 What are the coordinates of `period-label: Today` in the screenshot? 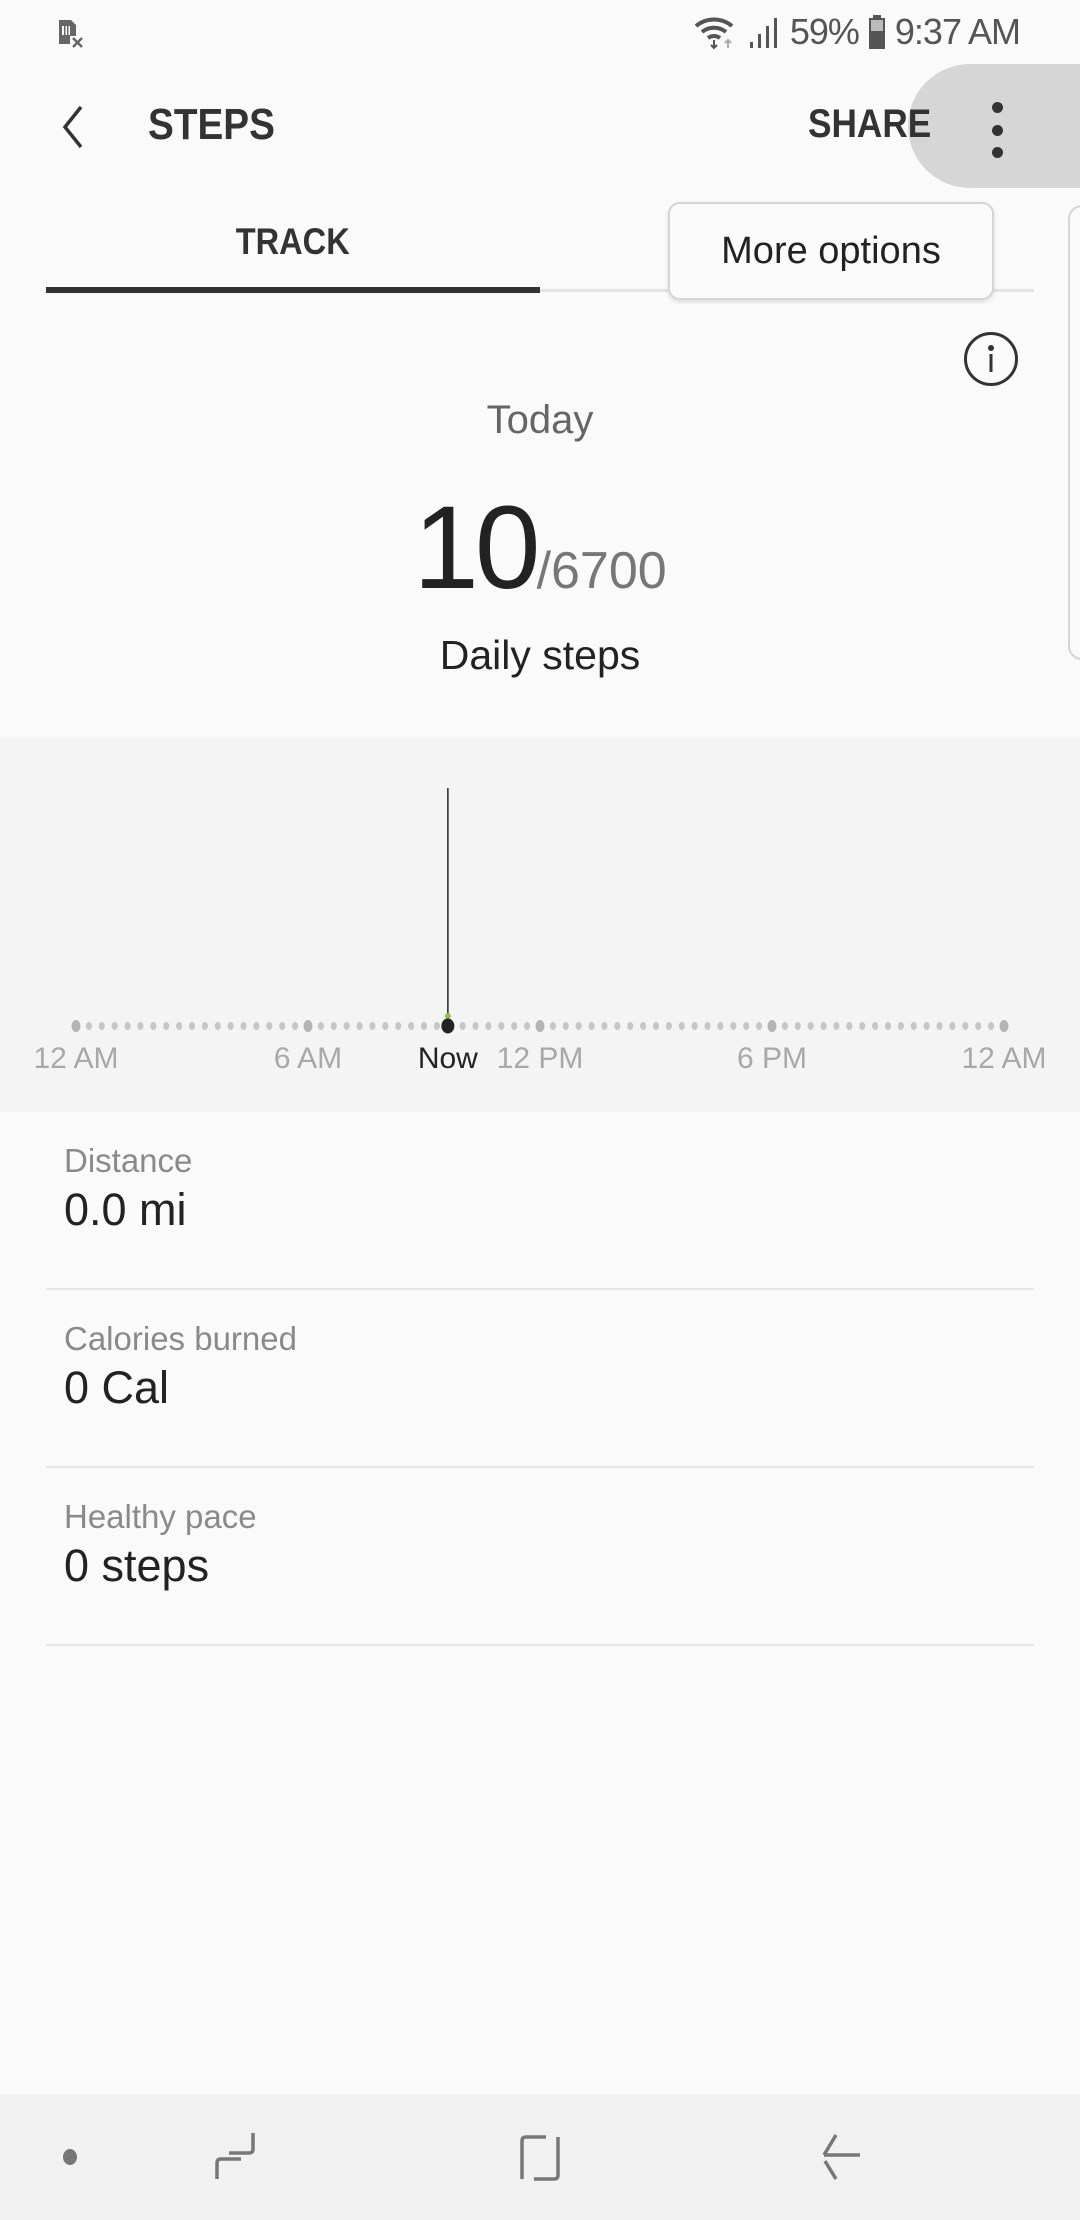 It's located at (540, 420).